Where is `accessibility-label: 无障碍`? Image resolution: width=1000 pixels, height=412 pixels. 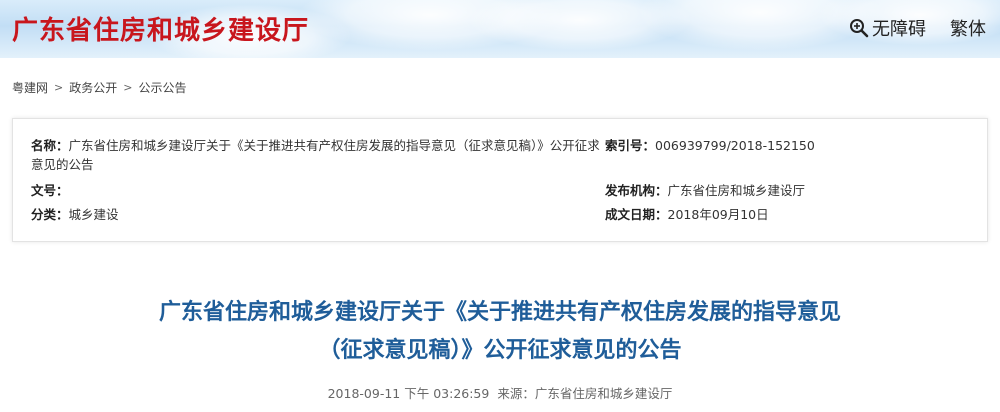
accessibility-label: 无障碍 is located at coordinates (899, 29).